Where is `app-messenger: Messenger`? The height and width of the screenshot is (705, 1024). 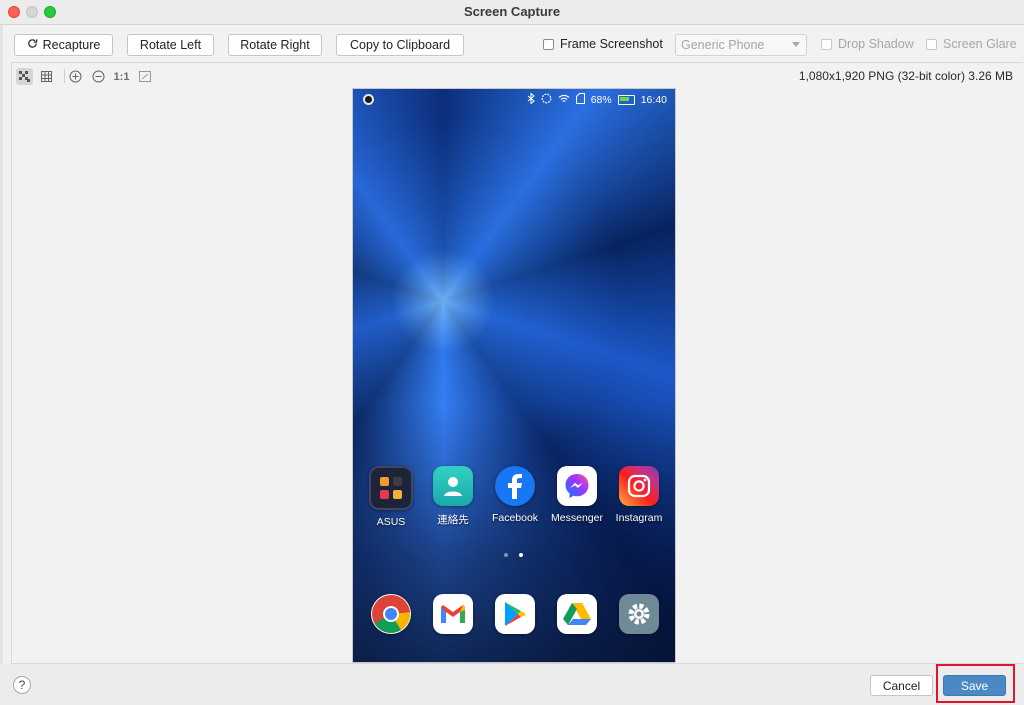 app-messenger: Messenger is located at coordinates (577, 495).